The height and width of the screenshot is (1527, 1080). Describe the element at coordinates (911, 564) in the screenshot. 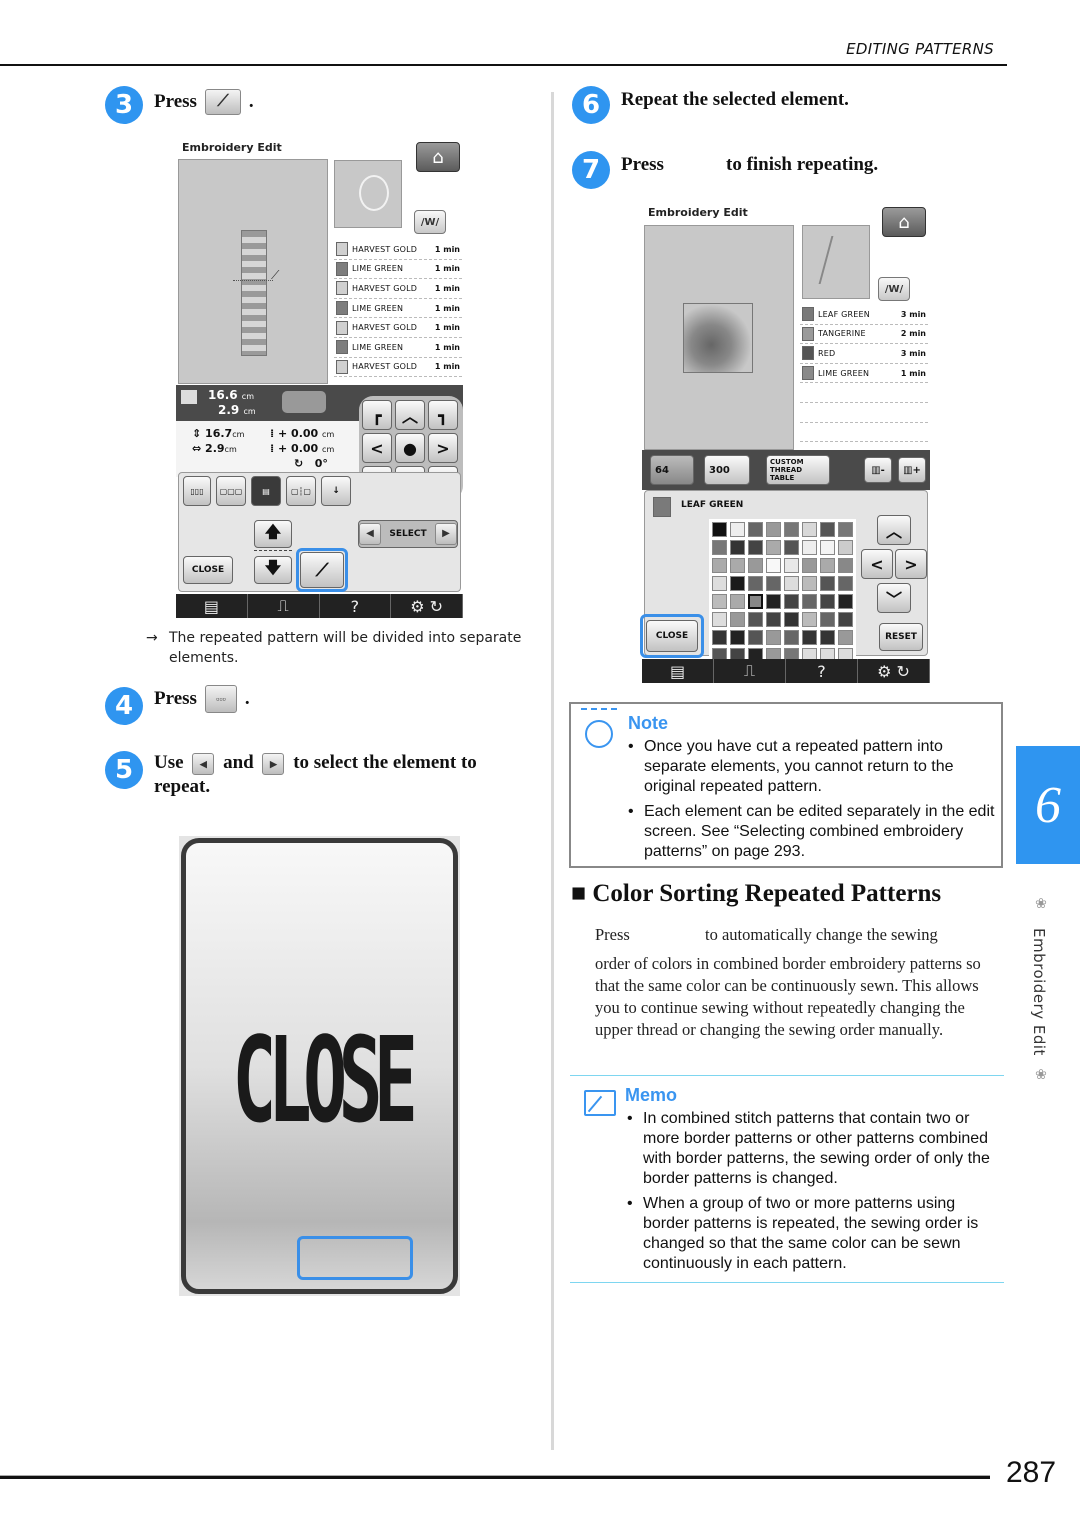

I see `color-right-button: >` at that location.